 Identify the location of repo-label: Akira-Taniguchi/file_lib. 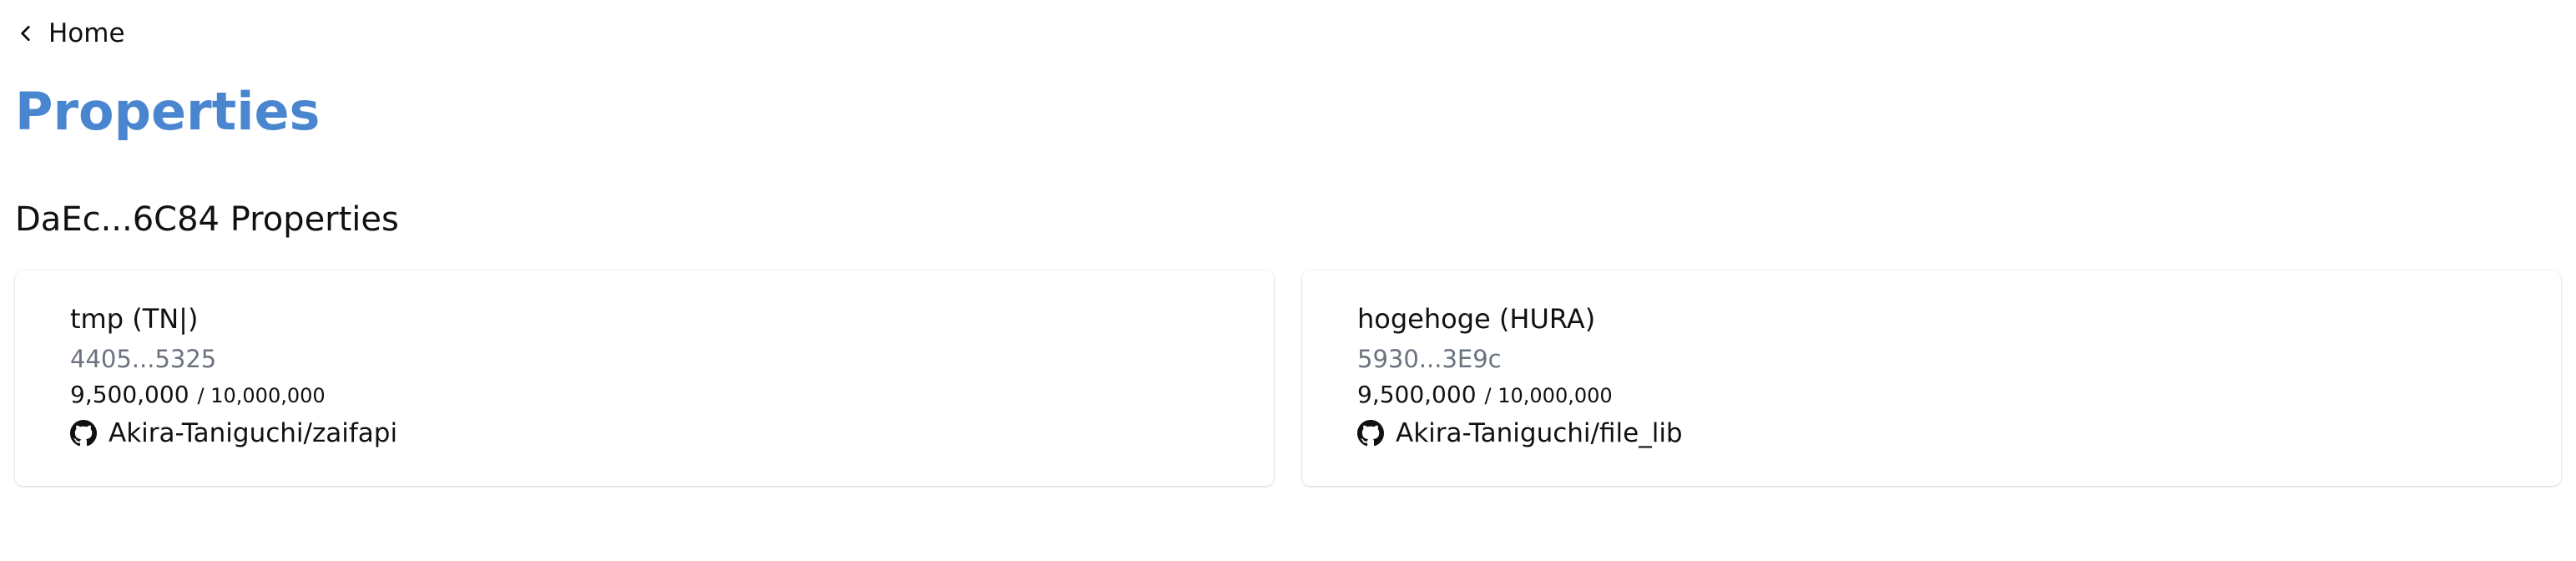
(1539, 433).